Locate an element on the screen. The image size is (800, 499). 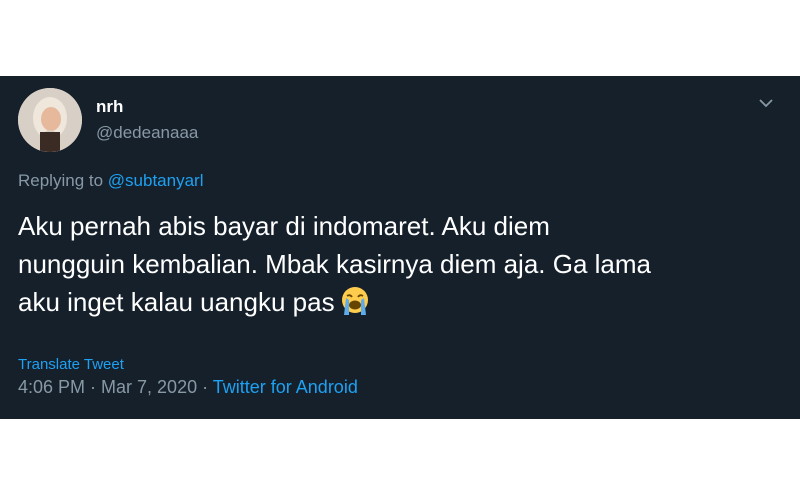
more-options-button is located at coordinates (766, 103).